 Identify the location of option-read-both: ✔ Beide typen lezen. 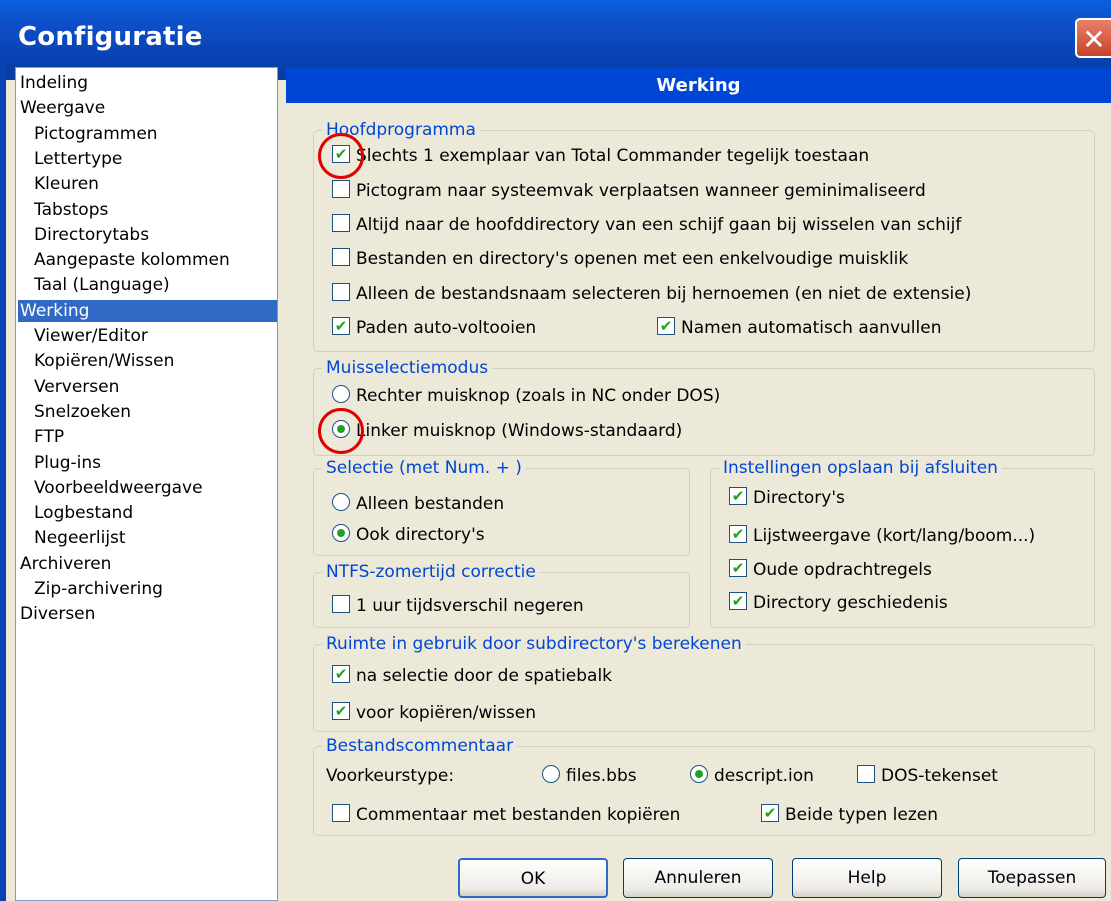
(849, 815).